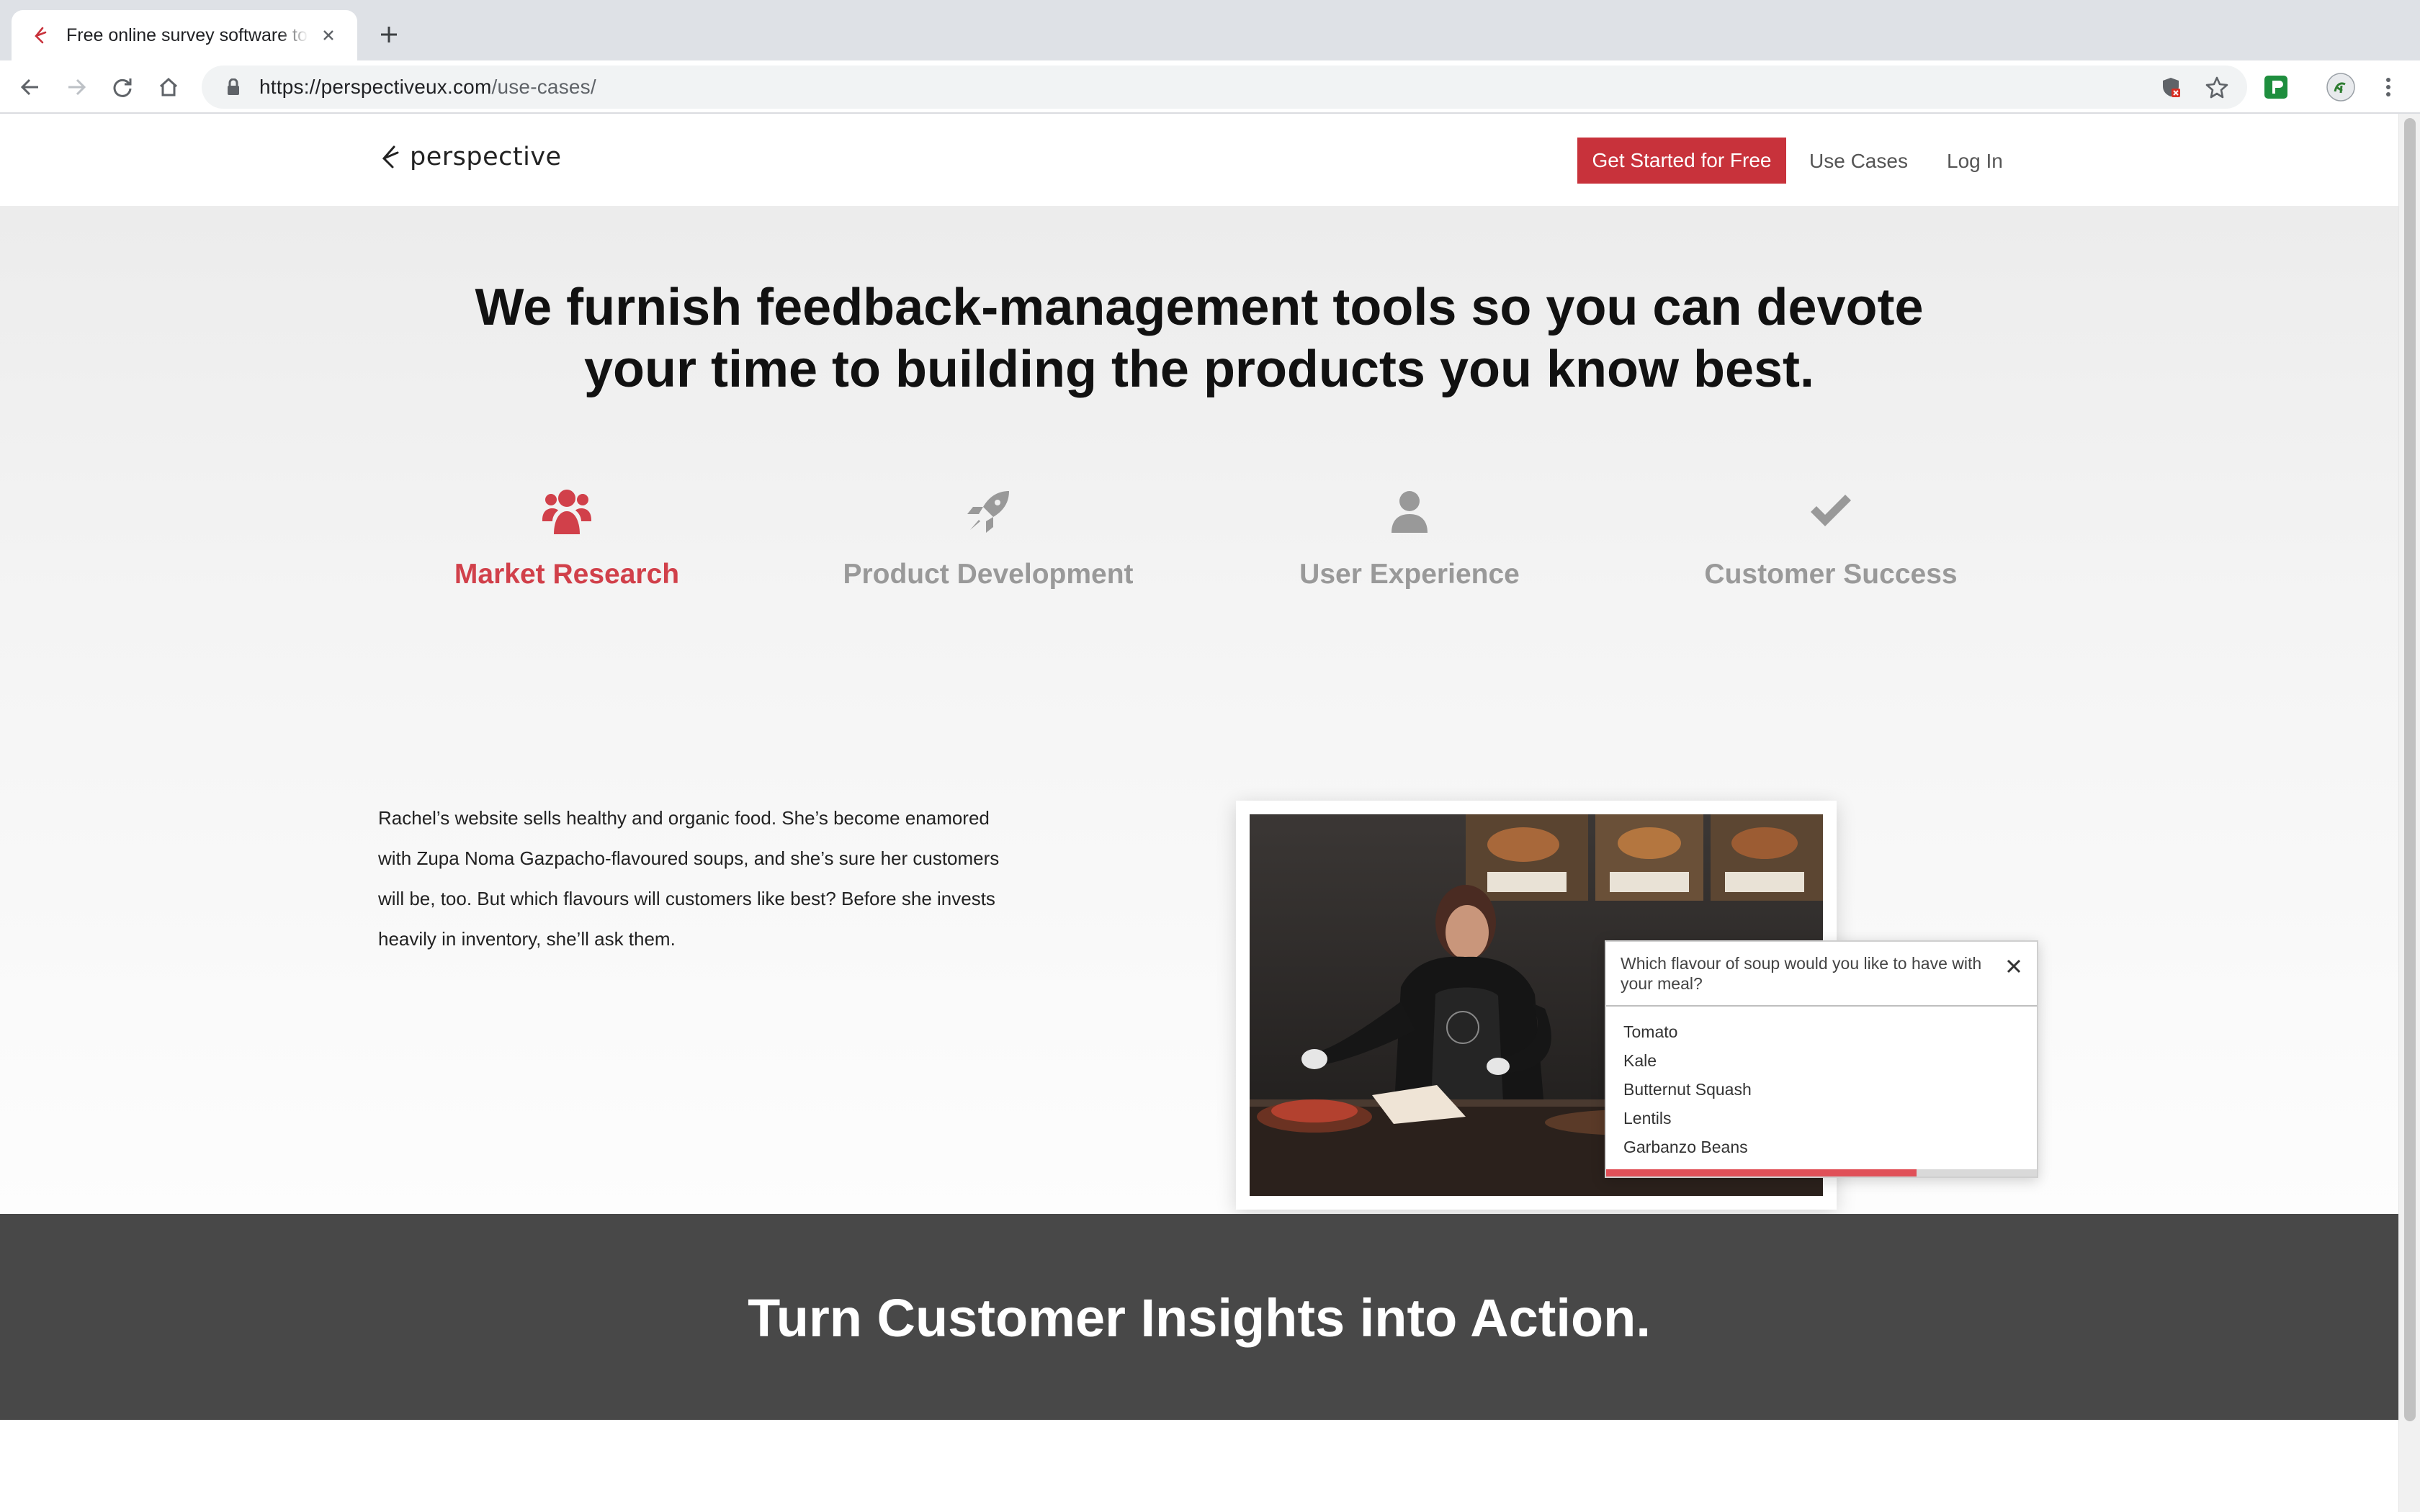 The image size is (2420, 1512). Describe the element at coordinates (1687, 1089) in the screenshot. I see `survey-option: Butternut Squash` at that location.